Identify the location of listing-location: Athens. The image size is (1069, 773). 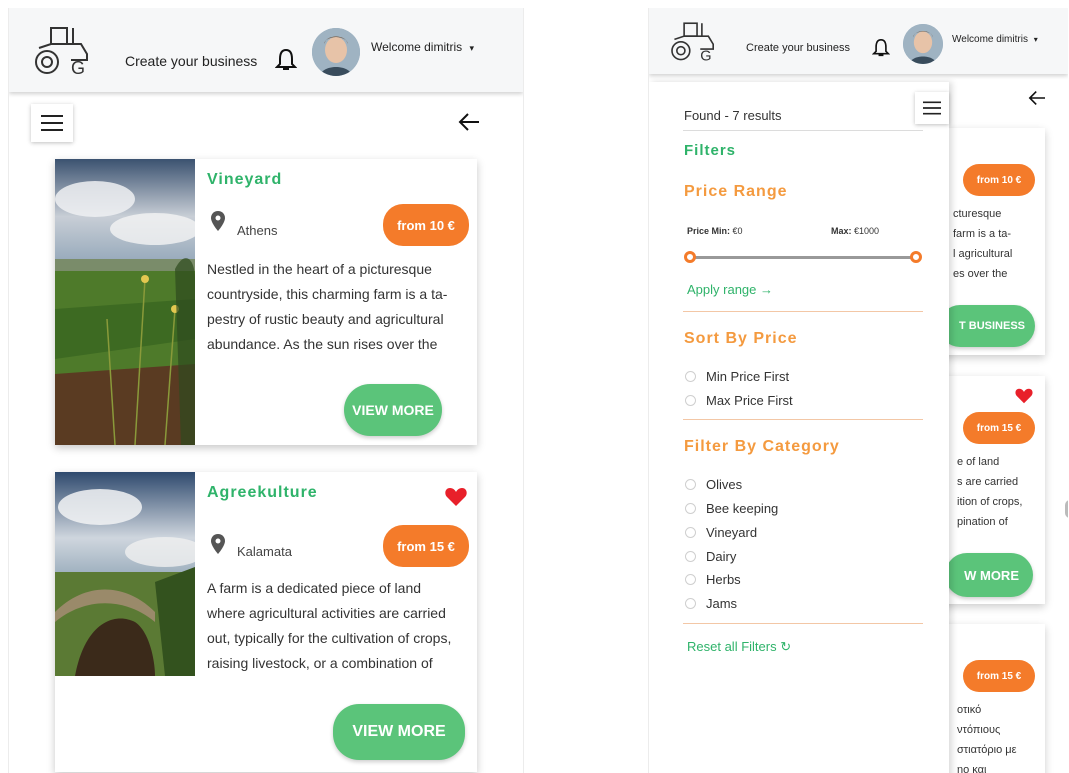
(257, 230).